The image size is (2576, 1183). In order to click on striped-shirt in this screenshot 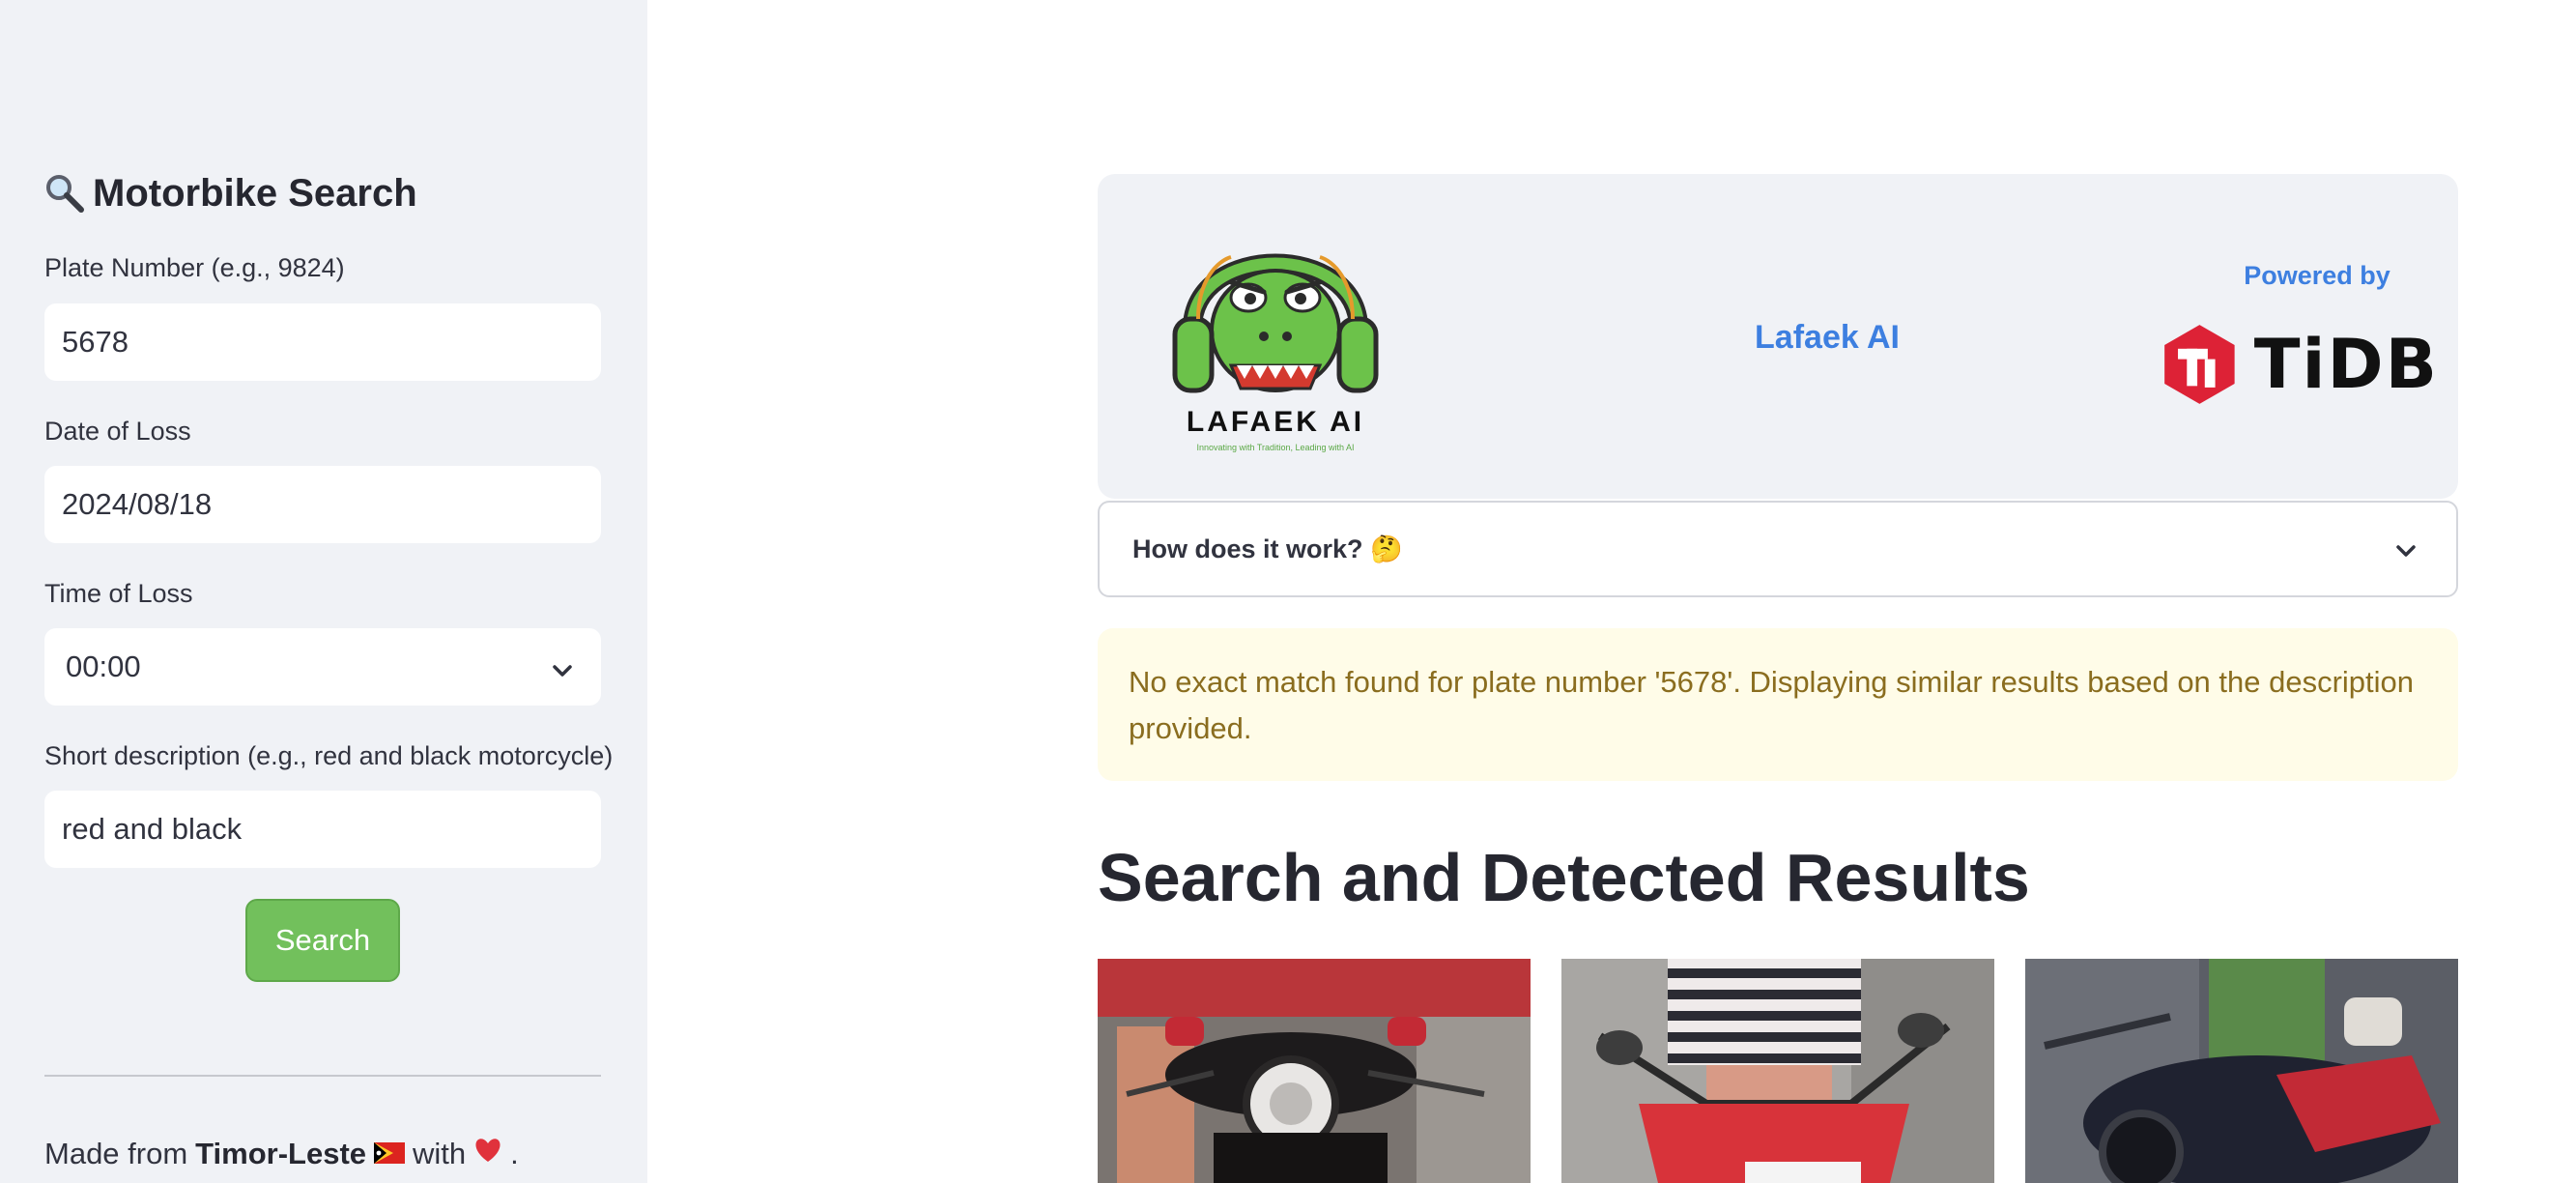, I will do `click(1765, 1012)`.